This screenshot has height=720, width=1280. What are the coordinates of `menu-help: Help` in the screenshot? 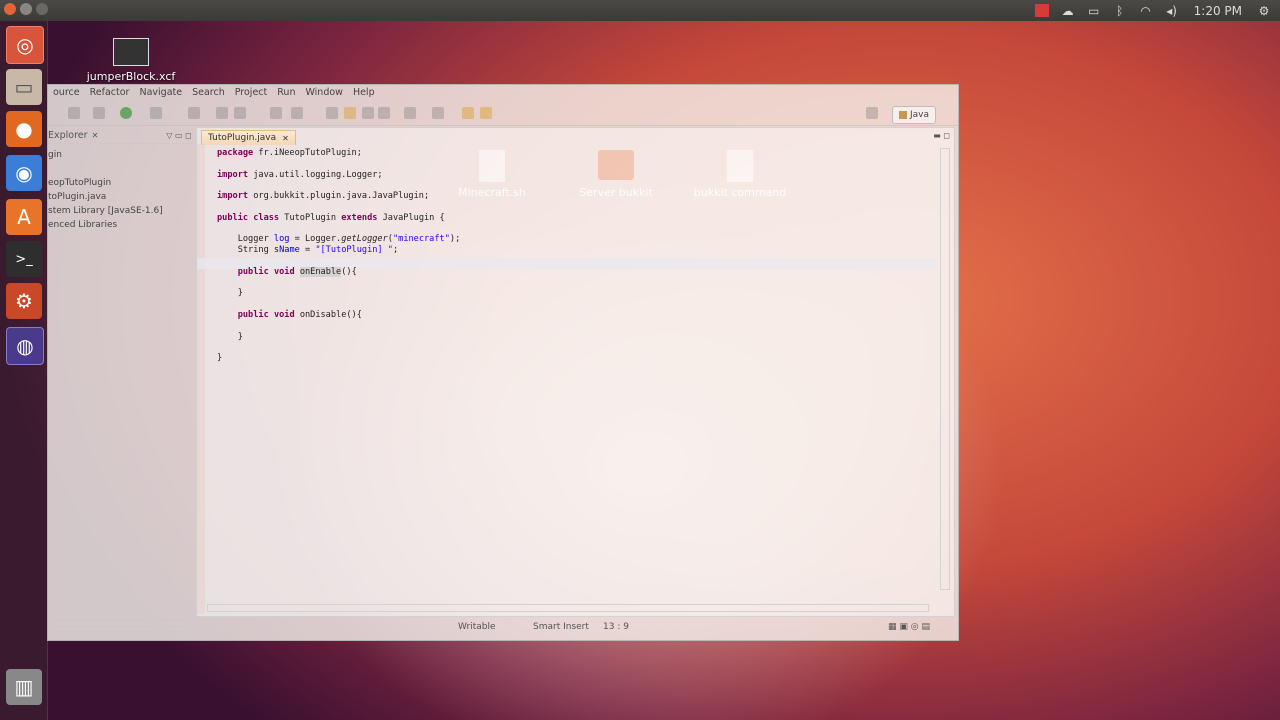 It's located at (364, 94).